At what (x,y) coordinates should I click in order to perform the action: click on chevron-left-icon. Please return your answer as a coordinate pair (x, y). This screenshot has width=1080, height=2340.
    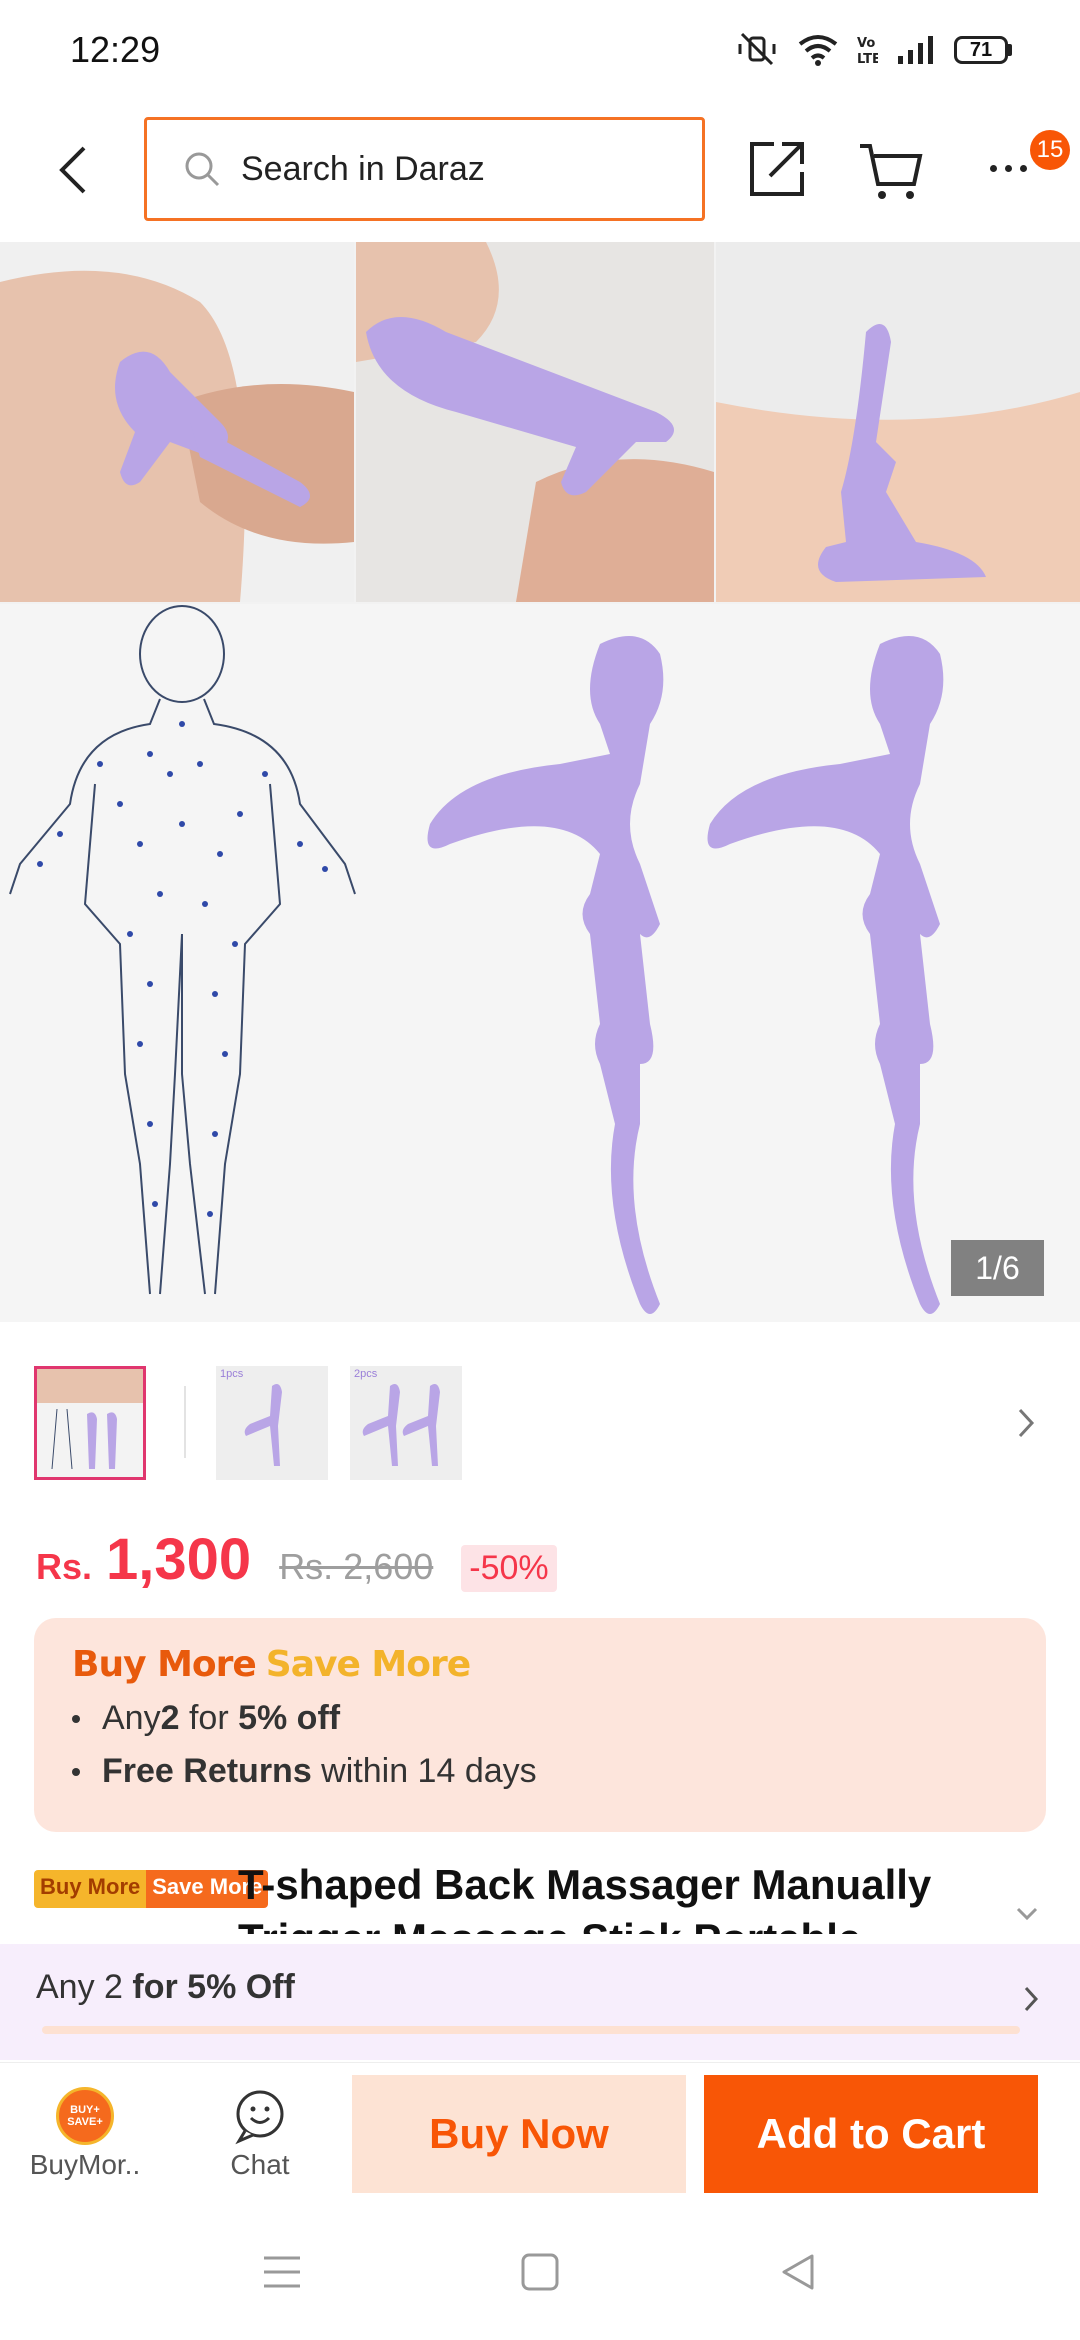
    Looking at the image, I should click on (72, 170).